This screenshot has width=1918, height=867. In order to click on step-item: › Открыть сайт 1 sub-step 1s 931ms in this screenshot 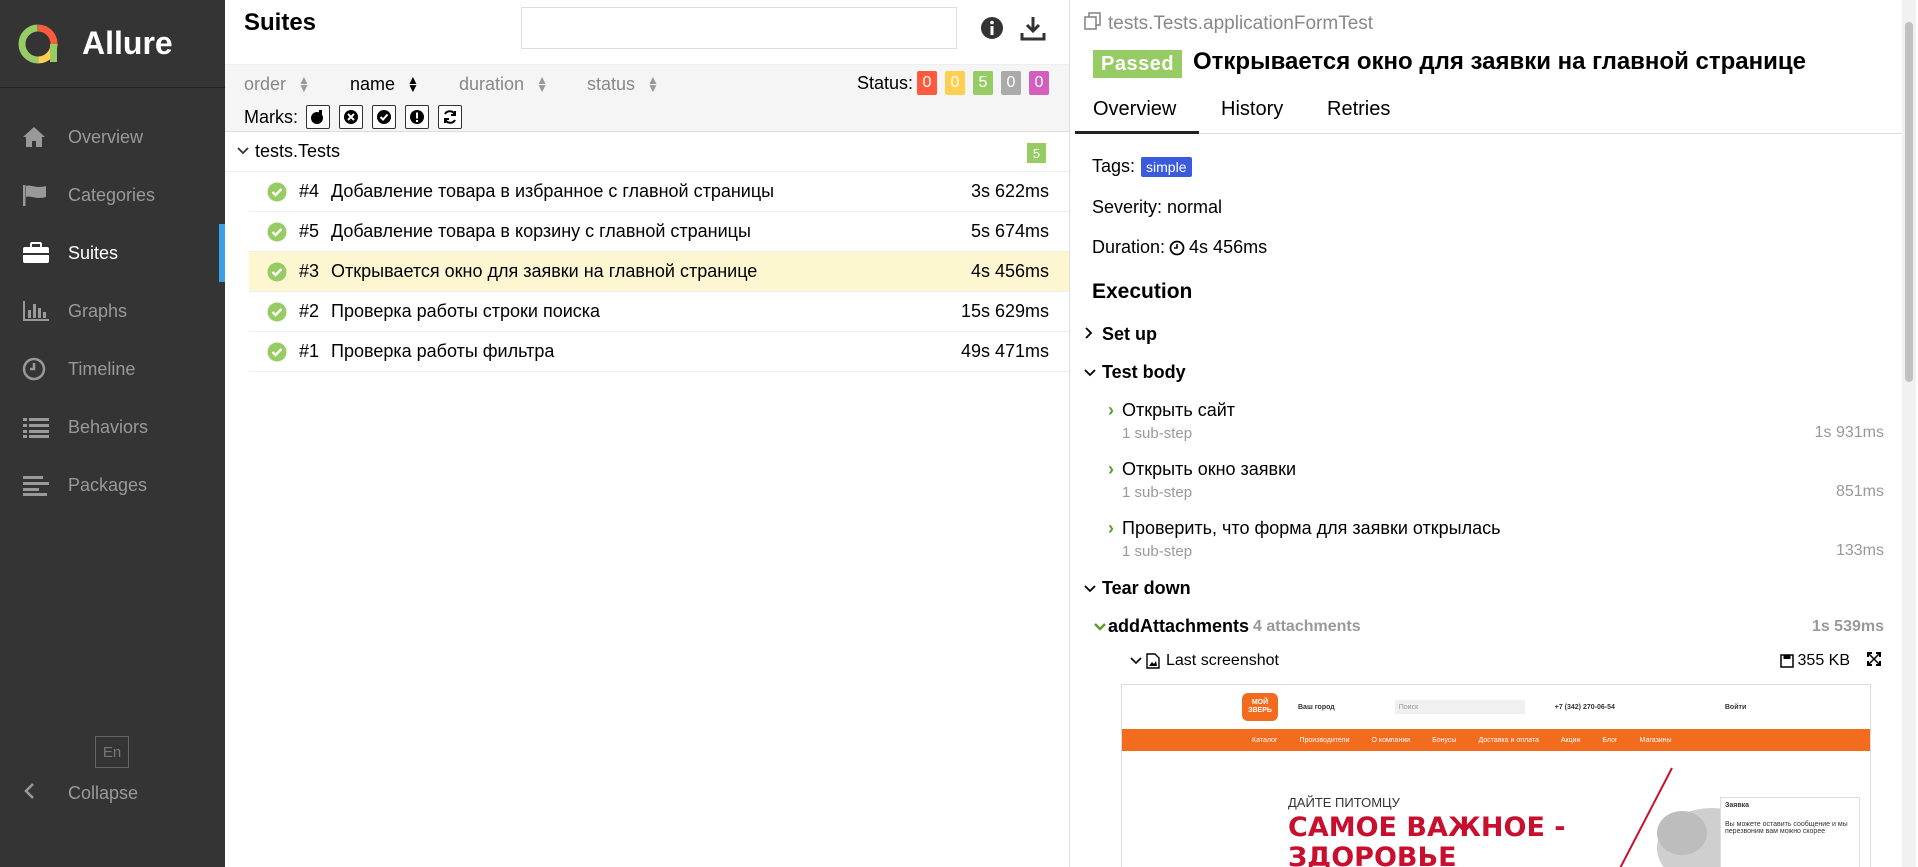, I will do `click(1496, 421)`.